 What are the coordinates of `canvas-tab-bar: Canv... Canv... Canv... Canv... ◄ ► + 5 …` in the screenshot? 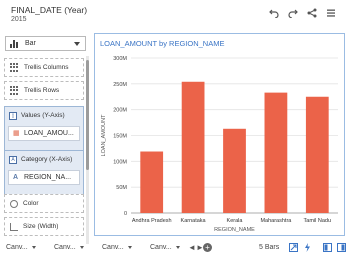 It's located at (175, 248).